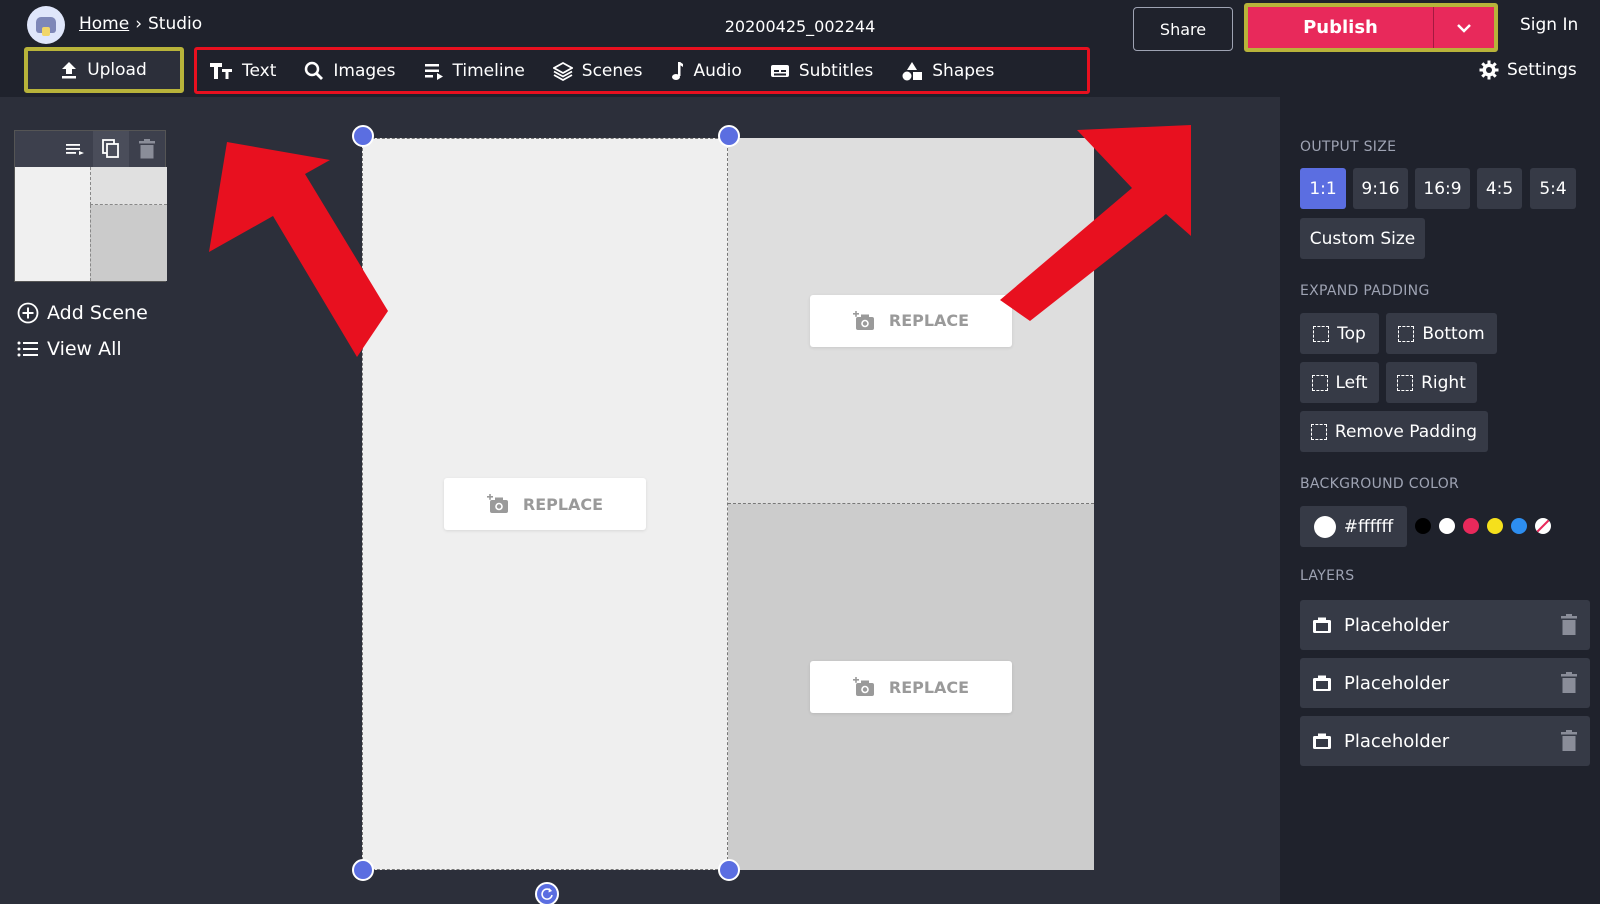  I want to click on add-scene-label: Add Scene, so click(97, 313).